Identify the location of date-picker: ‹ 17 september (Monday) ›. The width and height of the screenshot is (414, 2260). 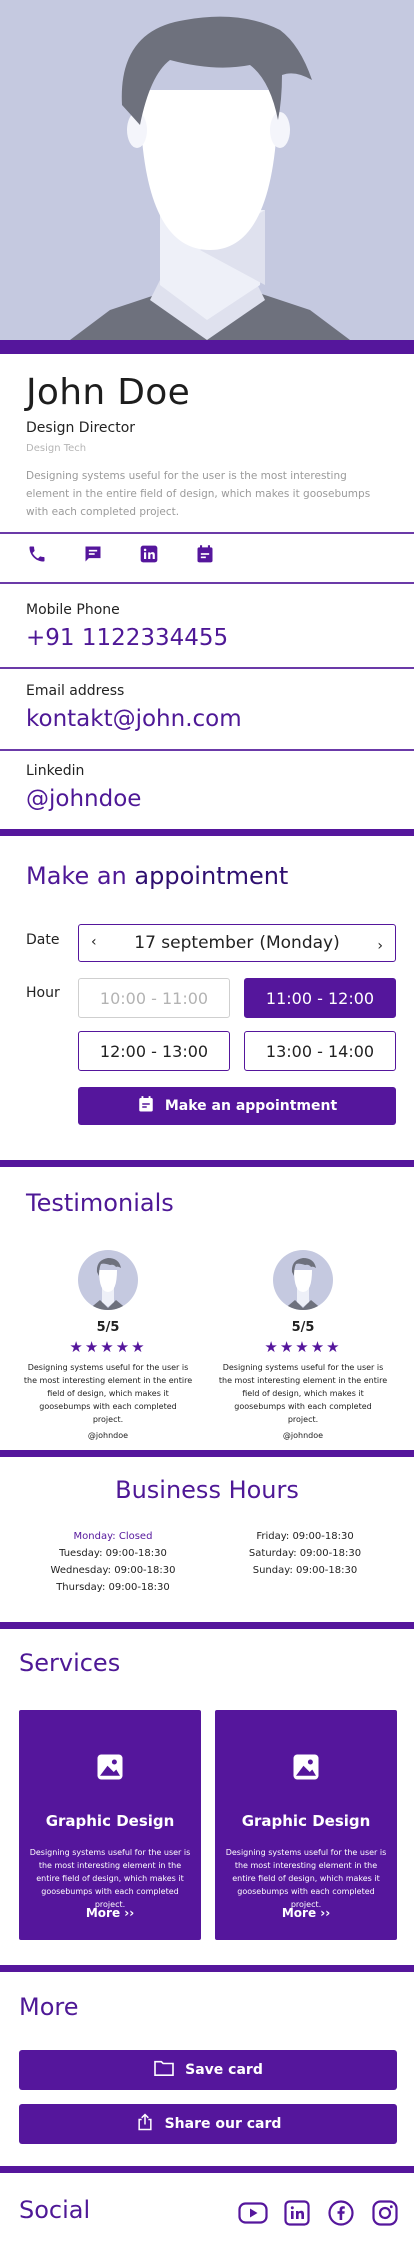
(237, 943).